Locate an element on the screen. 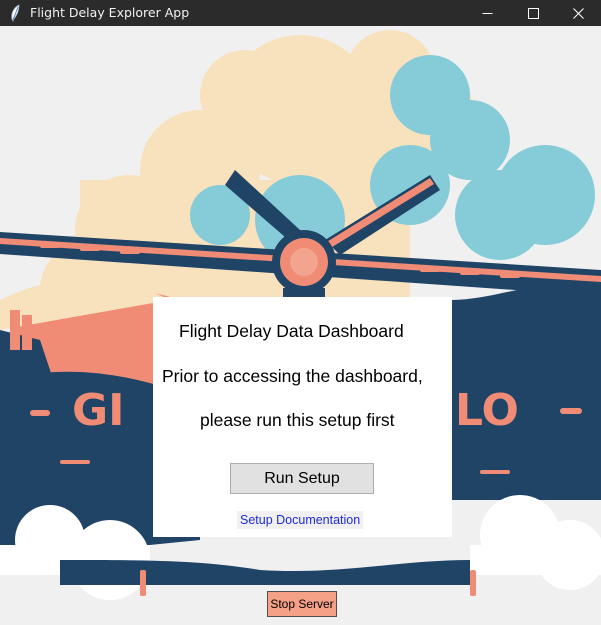 This screenshot has width=601, height=625. dialog-message-line2: please run this setup first is located at coordinates (297, 420).